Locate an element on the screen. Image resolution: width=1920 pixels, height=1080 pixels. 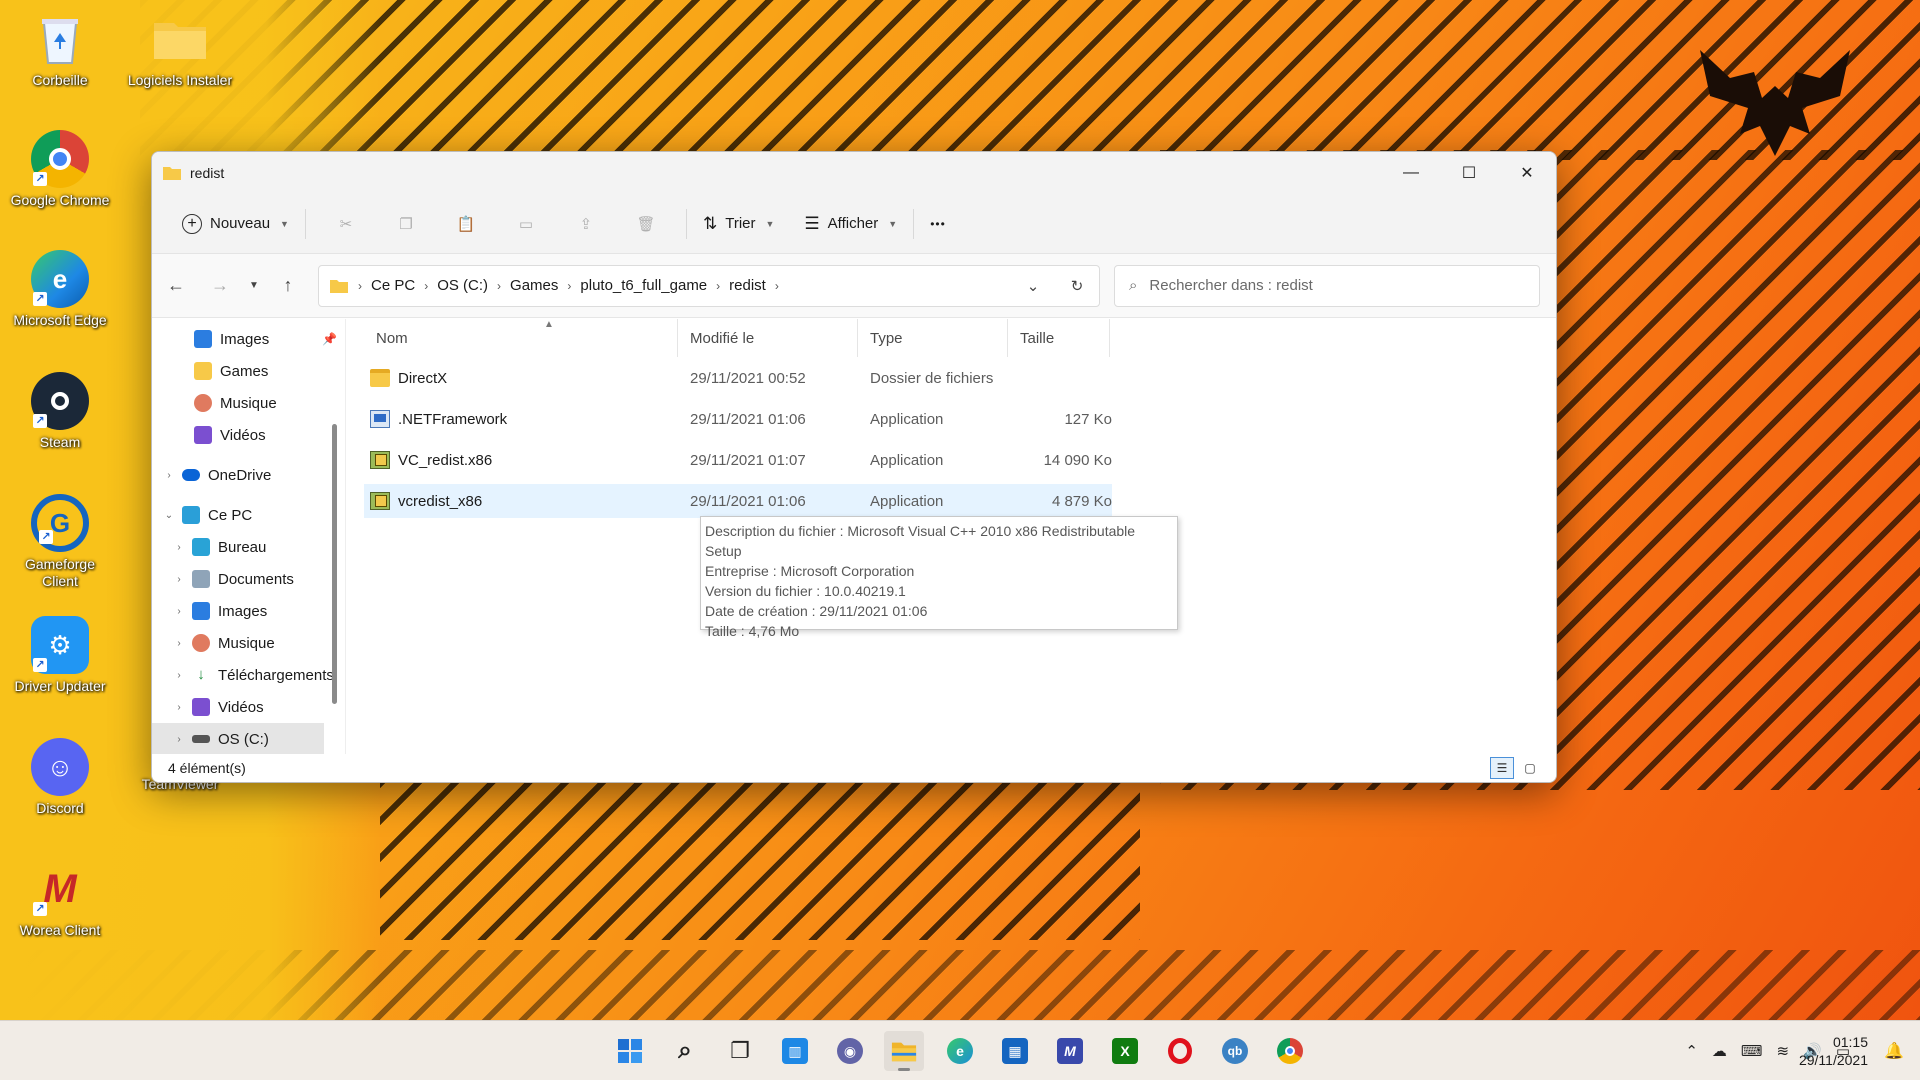
more-options-button: ••• is located at coordinates (938, 224).